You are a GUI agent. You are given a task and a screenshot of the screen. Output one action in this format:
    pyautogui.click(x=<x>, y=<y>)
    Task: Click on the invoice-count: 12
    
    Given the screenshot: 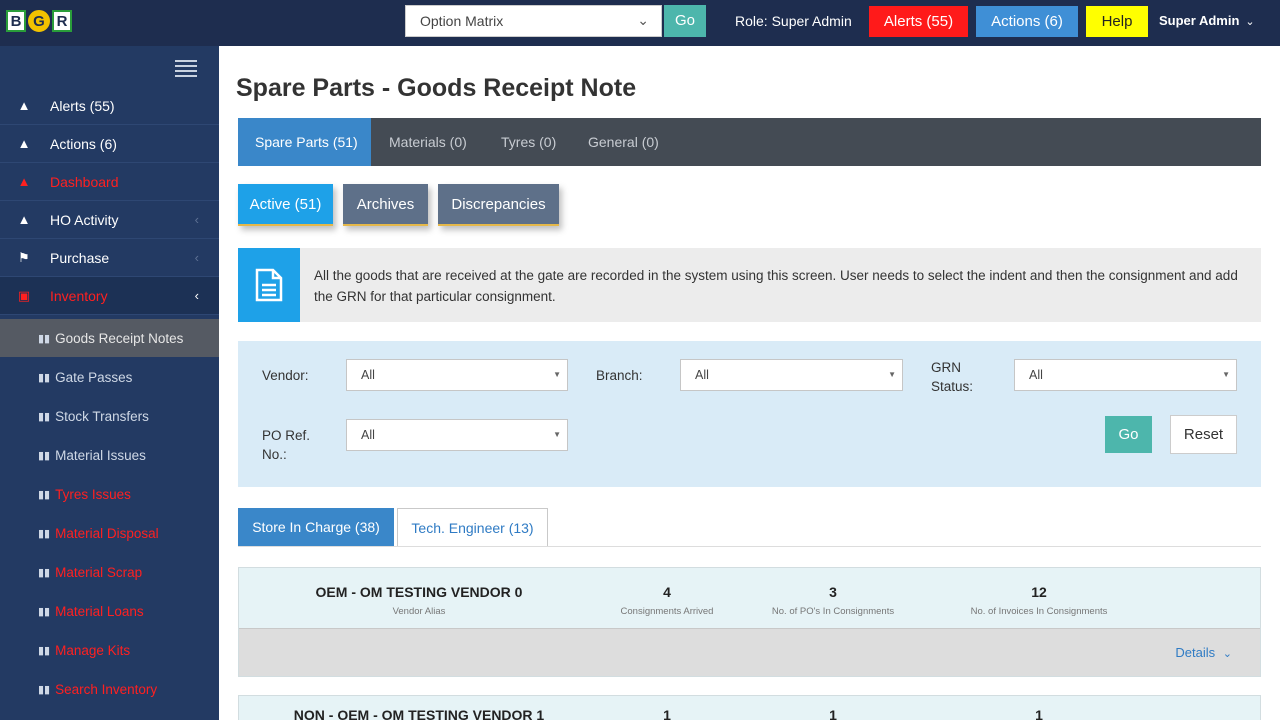 What is the action you would take?
    pyautogui.click(x=1039, y=592)
    